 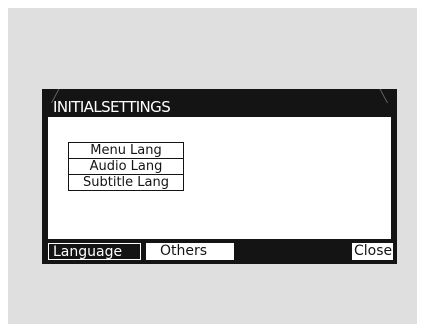 I want to click on language-settings-list: Menu Lang Audio Lang Subtitle Lang, so click(x=126, y=166).